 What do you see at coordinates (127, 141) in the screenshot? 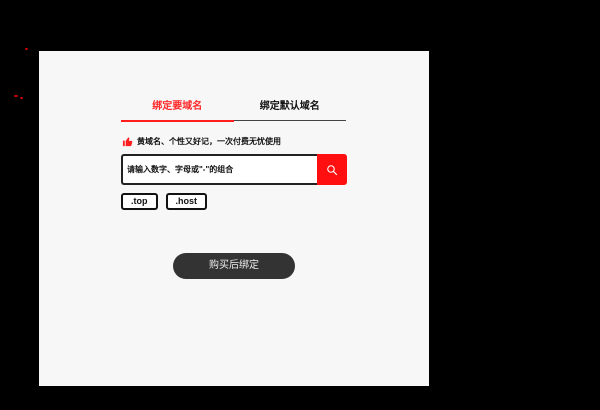
I see `thumbs-up-icon` at bounding box center [127, 141].